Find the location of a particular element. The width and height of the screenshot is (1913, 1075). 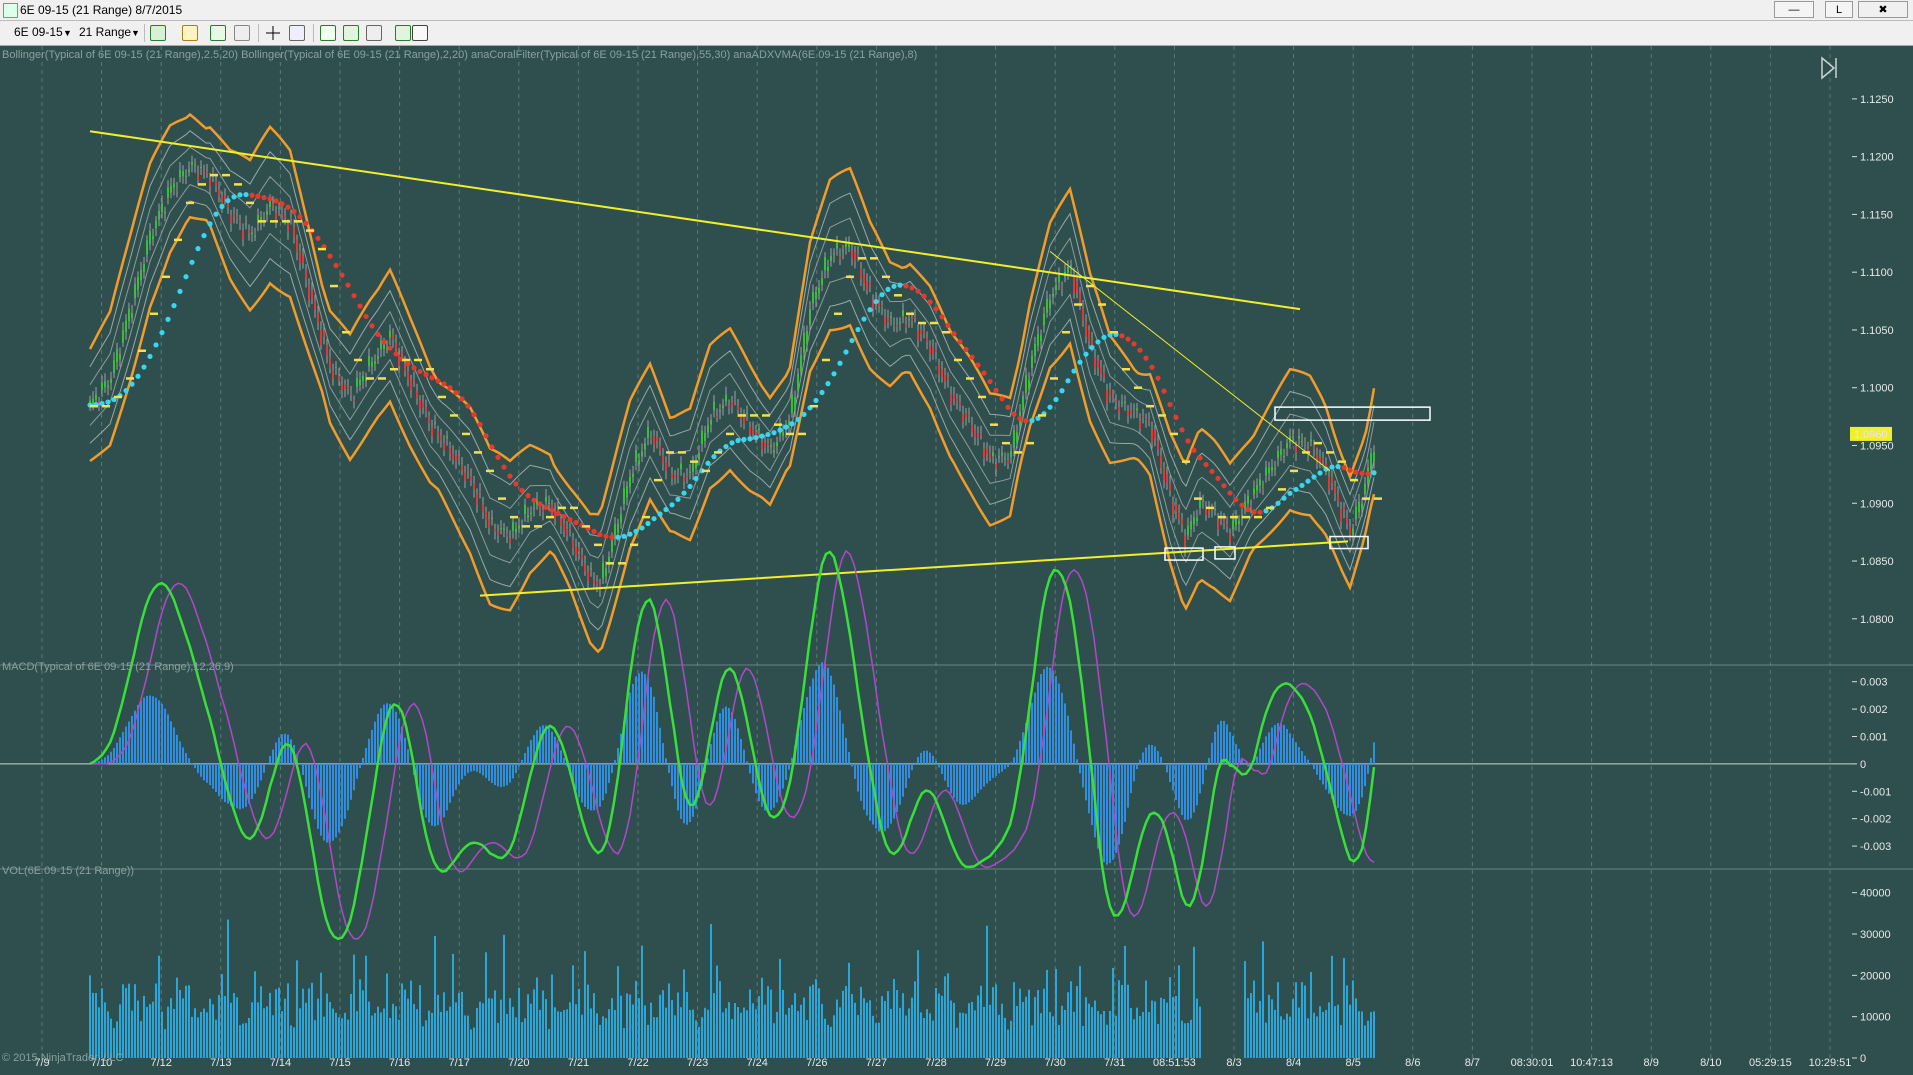

data-box-icon is located at coordinates (403, 33).